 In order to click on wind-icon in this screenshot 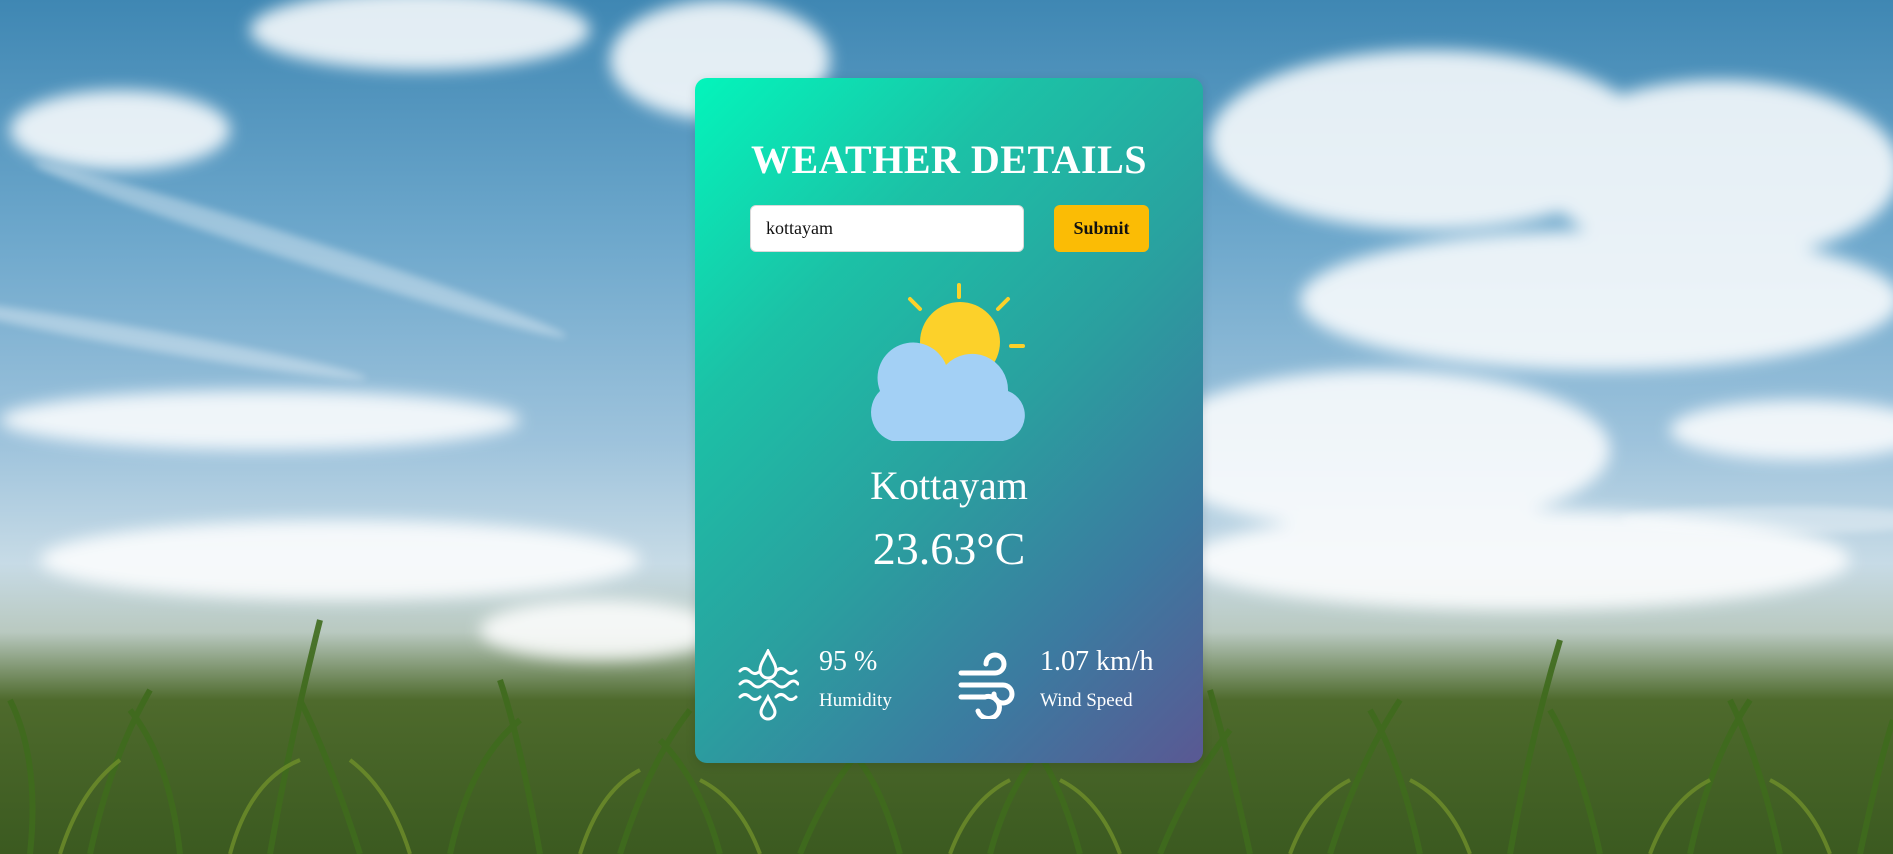, I will do `click(986, 685)`.